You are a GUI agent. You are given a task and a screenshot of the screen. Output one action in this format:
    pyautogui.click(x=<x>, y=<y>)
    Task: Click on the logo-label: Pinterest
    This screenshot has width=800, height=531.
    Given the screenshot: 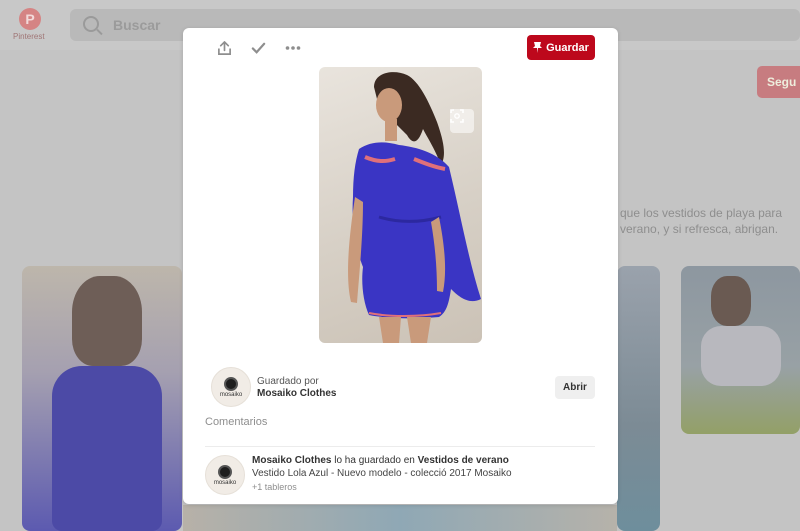 What is the action you would take?
    pyautogui.click(x=29, y=36)
    